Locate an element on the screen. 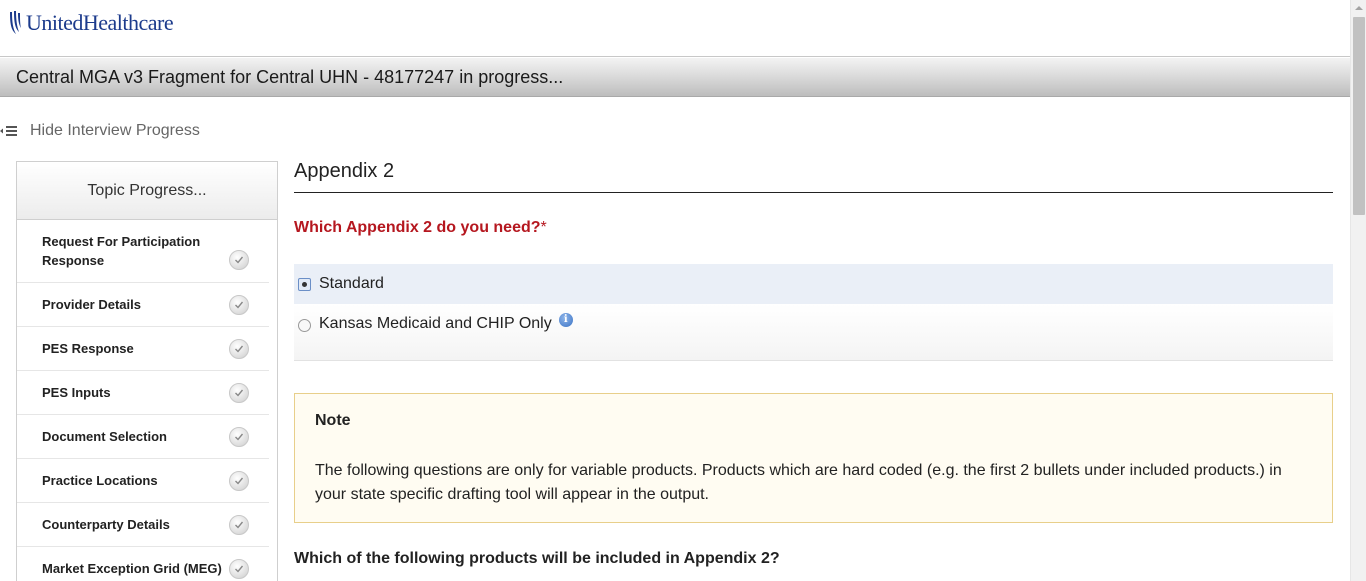 The width and height of the screenshot is (1366, 581). option-standard: Standard is located at coordinates (813, 284).